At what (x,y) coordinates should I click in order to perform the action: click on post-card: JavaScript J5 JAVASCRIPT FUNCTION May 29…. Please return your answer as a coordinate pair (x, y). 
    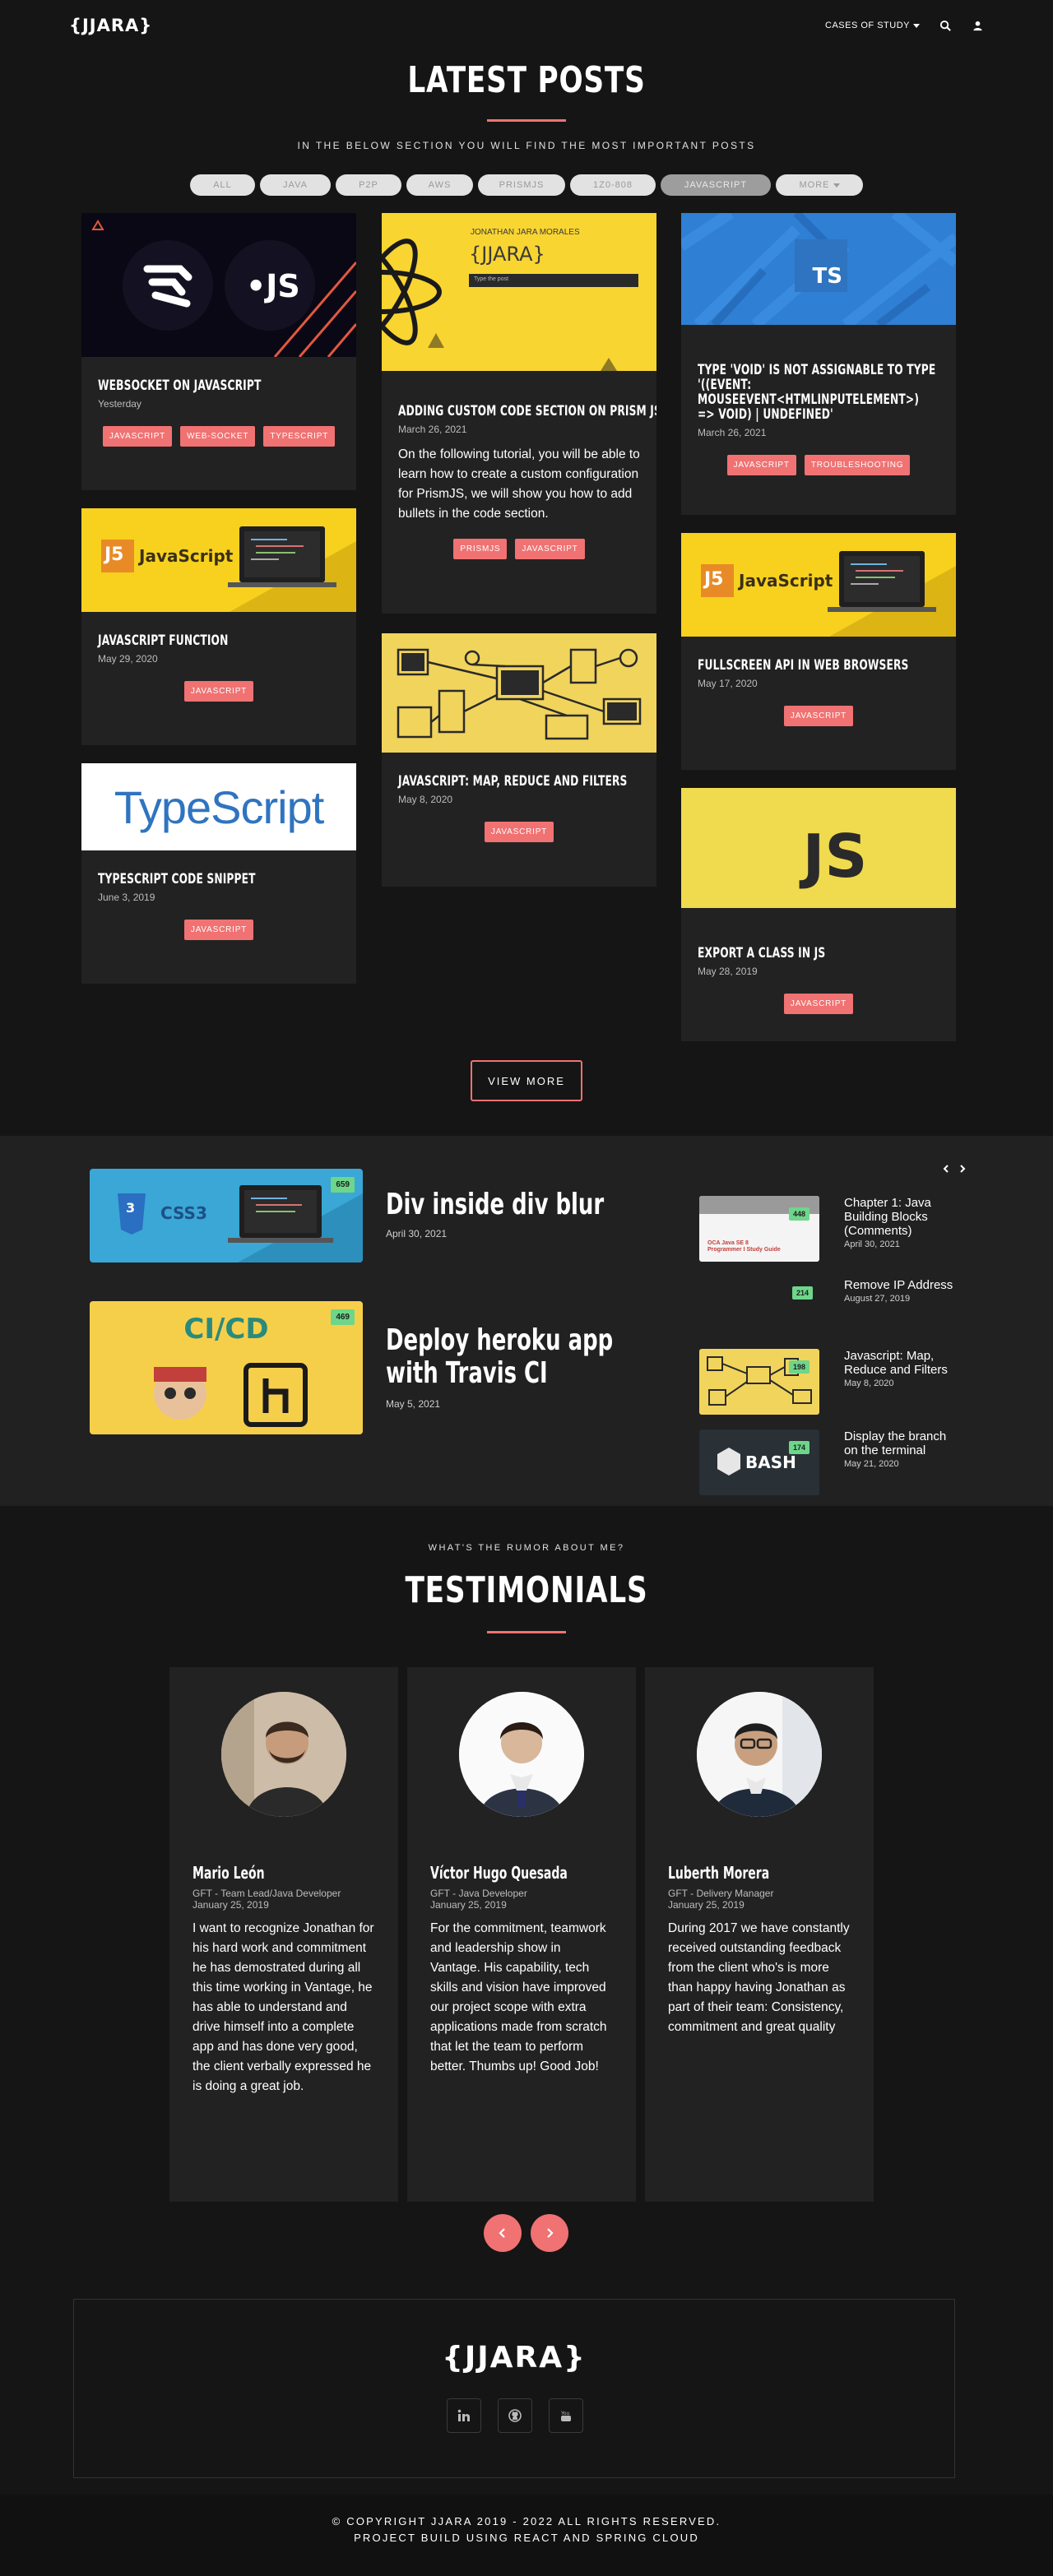
    Looking at the image, I should click on (218, 627).